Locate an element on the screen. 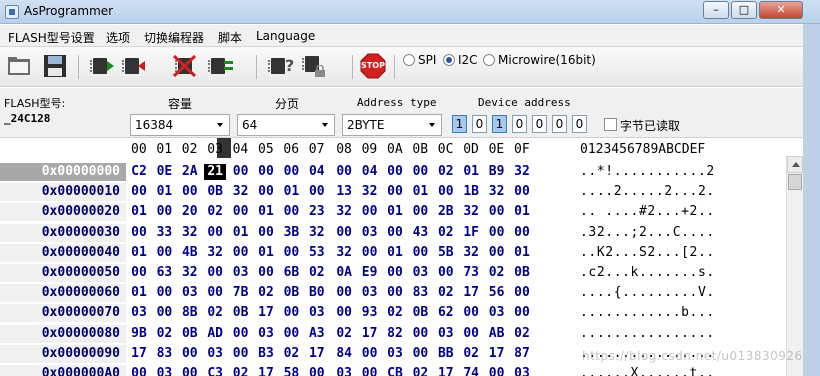 The image size is (820, 376). bytes-read-checkbox is located at coordinates (610, 124).